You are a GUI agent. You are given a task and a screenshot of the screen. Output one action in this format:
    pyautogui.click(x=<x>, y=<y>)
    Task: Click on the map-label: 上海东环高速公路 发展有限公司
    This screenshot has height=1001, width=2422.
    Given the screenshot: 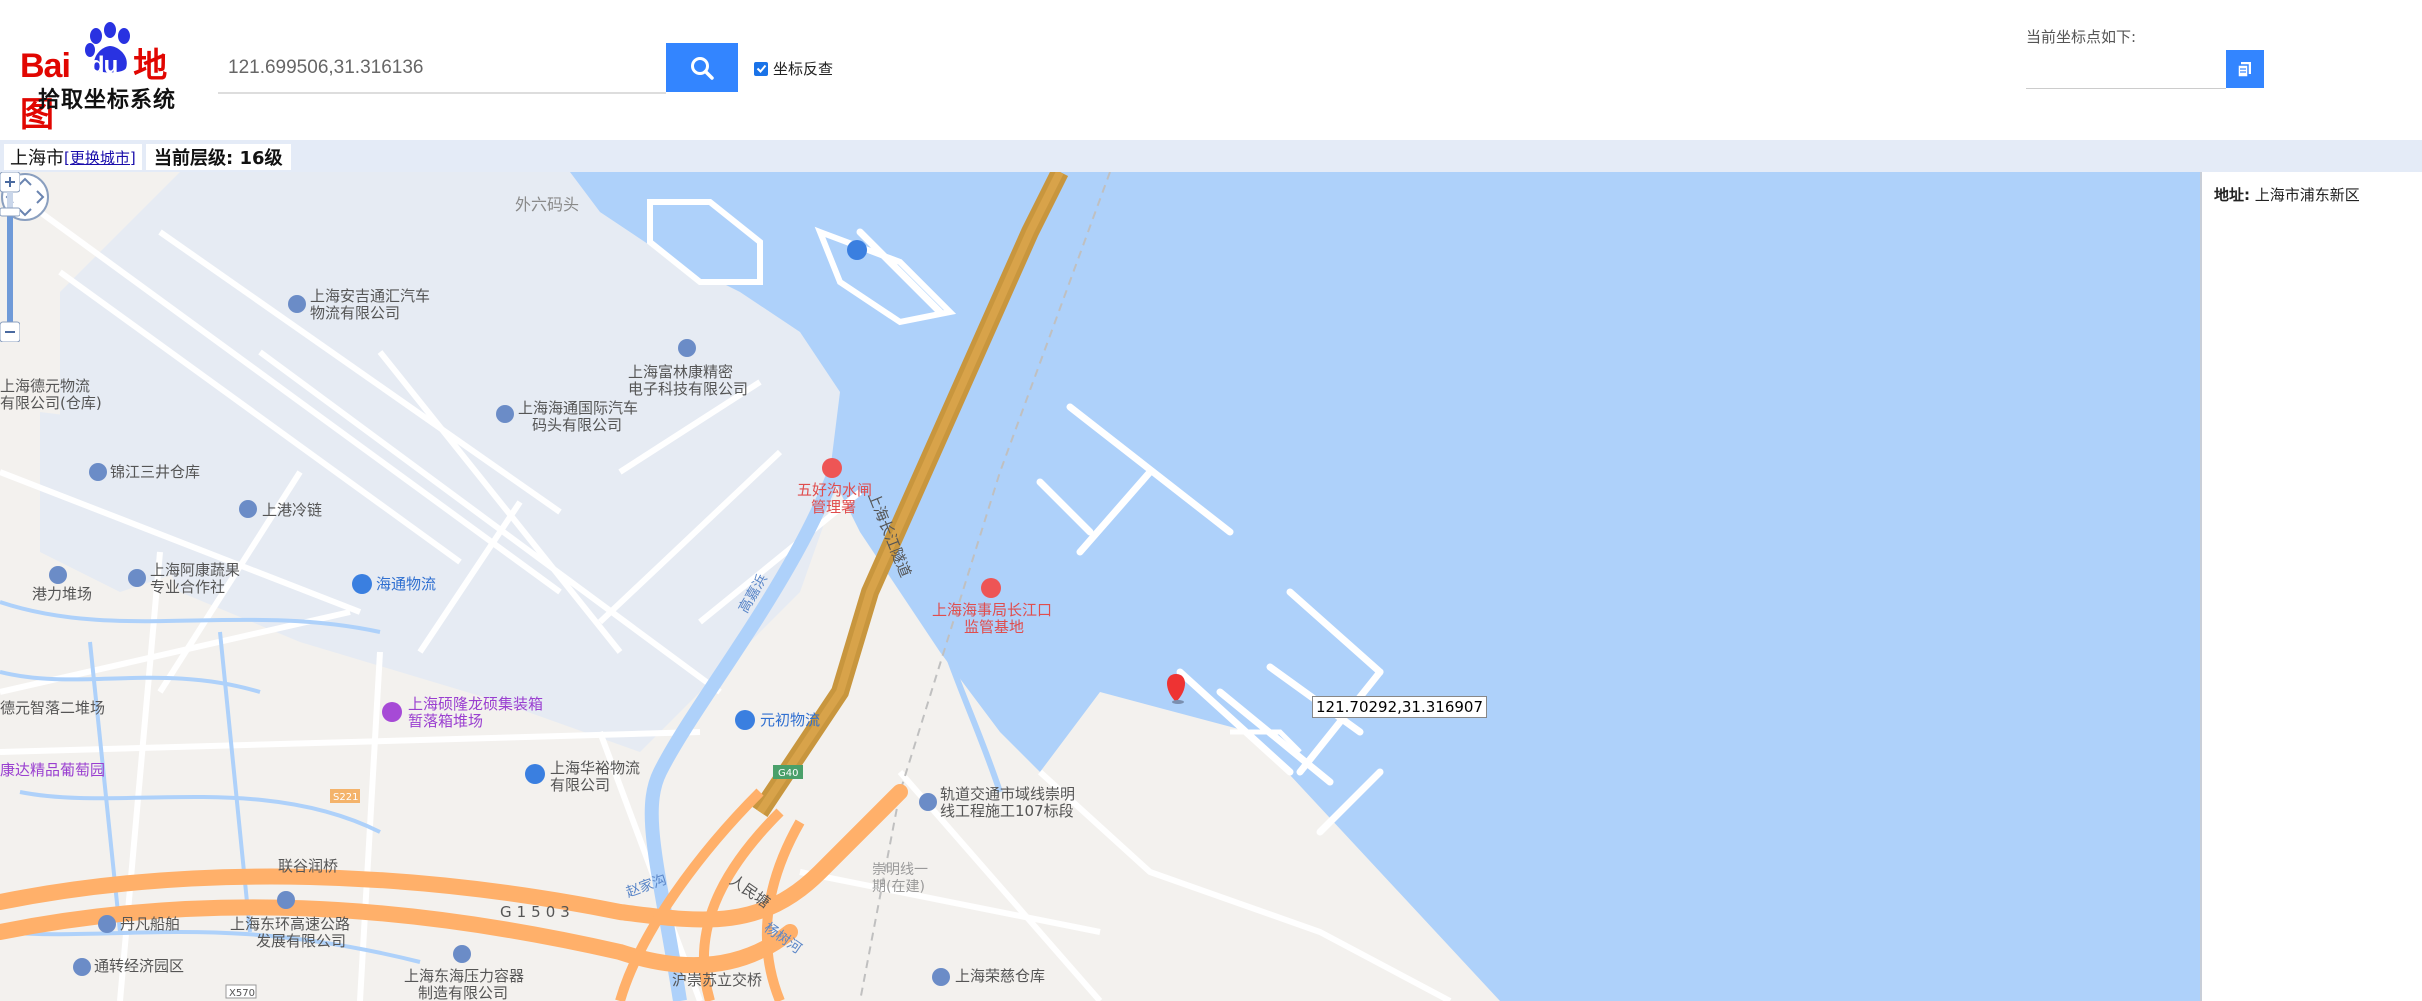 What is the action you would take?
    pyautogui.click(x=290, y=932)
    